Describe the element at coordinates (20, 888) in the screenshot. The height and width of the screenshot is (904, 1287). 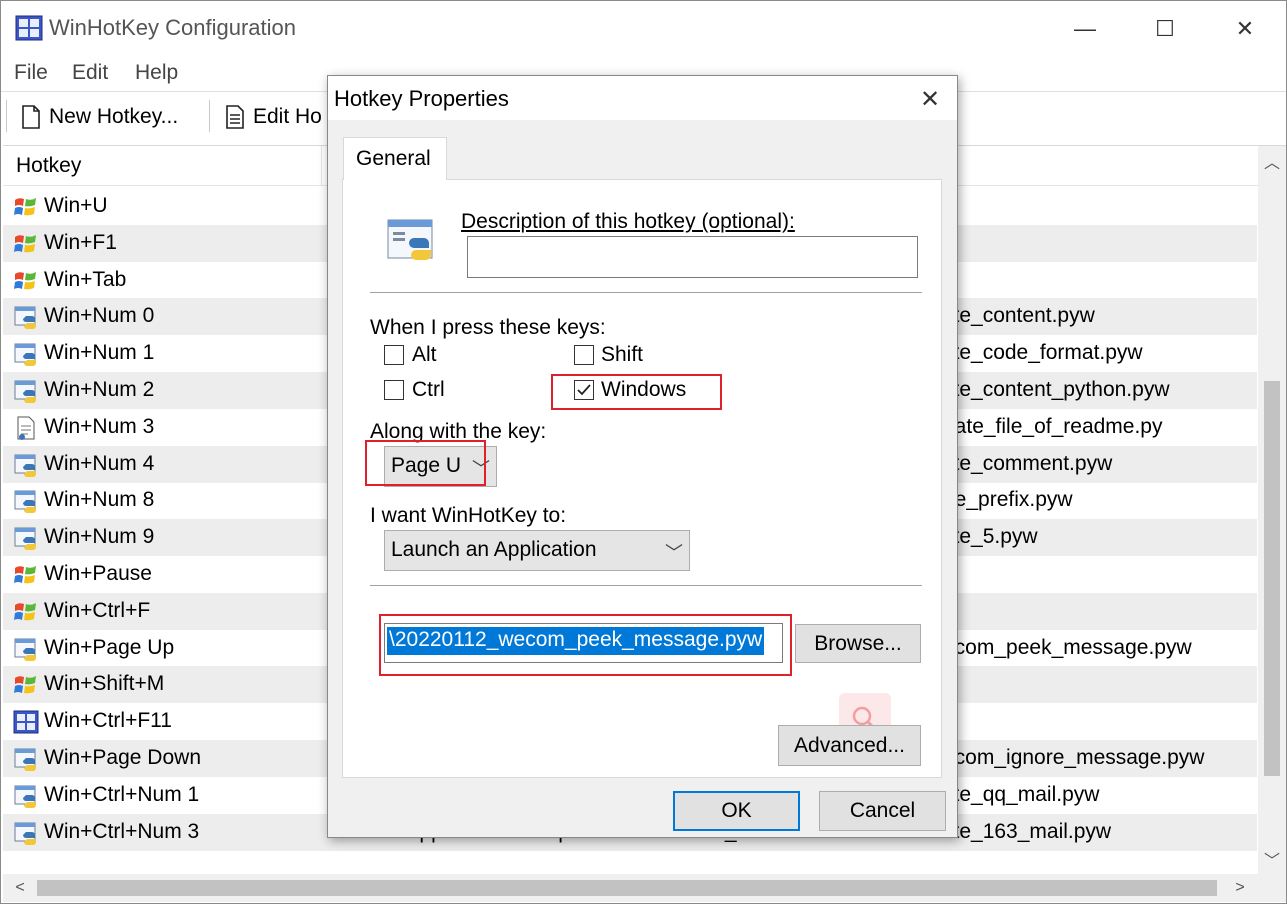
I see `scroll-left-icon: <` at that location.